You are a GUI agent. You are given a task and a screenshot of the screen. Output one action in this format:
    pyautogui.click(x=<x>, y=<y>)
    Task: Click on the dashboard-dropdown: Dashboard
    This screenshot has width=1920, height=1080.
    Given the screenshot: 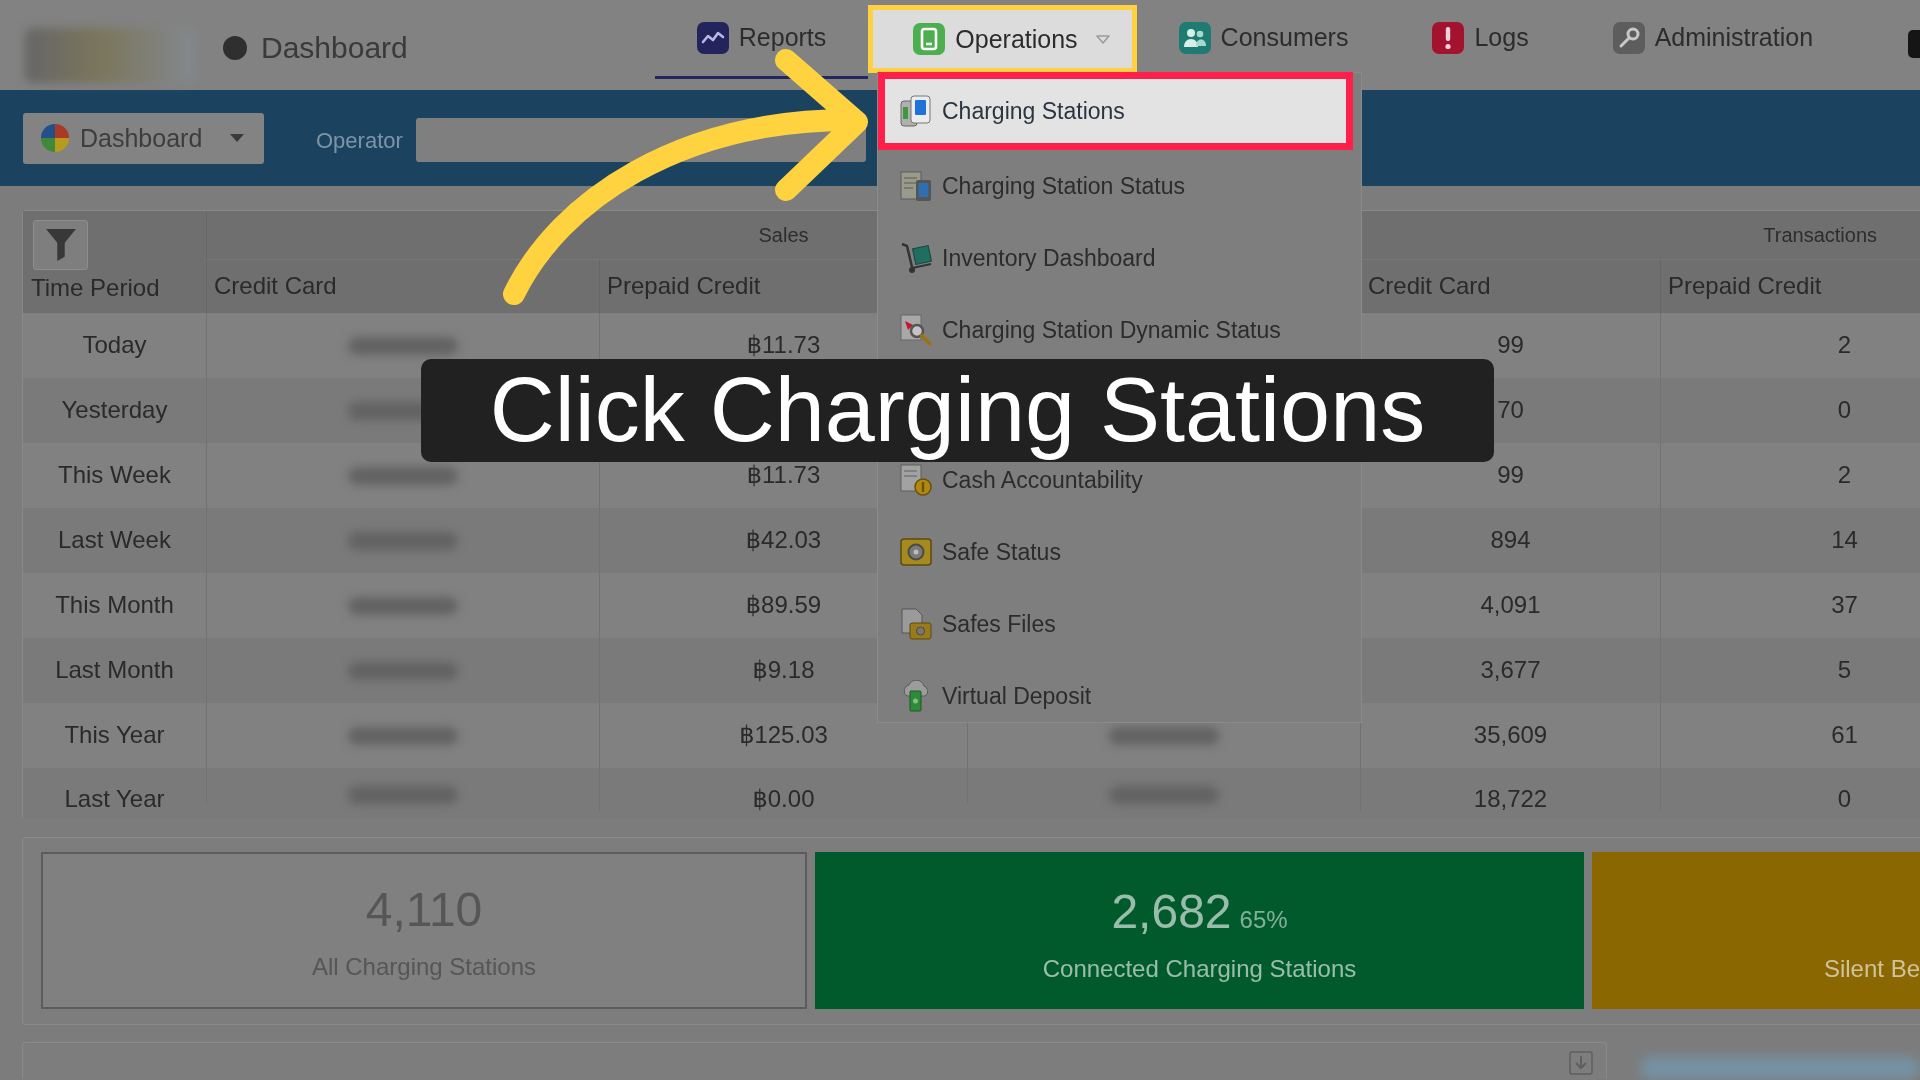 What is the action you would take?
    pyautogui.click(x=143, y=138)
    